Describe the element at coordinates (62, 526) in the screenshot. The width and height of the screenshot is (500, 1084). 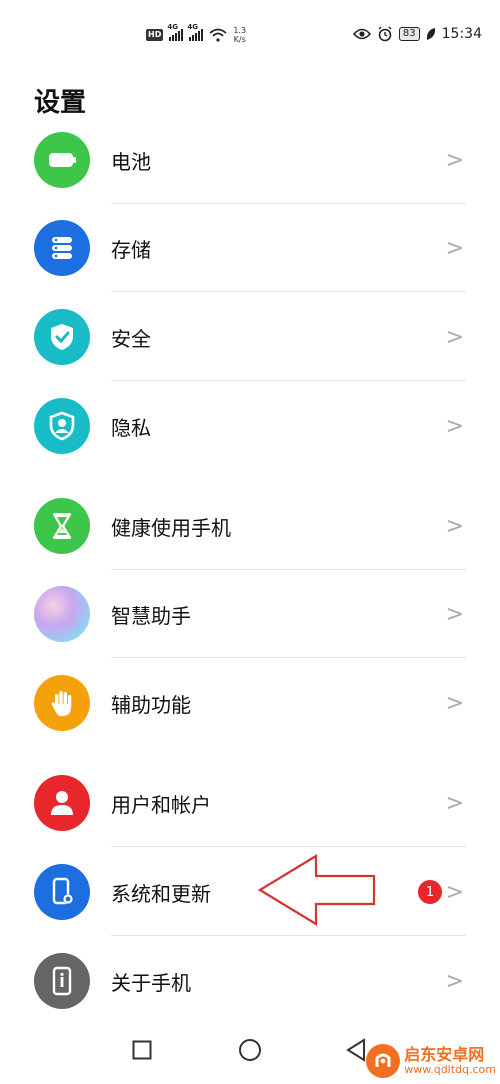
I see `hourglass-icon` at that location.